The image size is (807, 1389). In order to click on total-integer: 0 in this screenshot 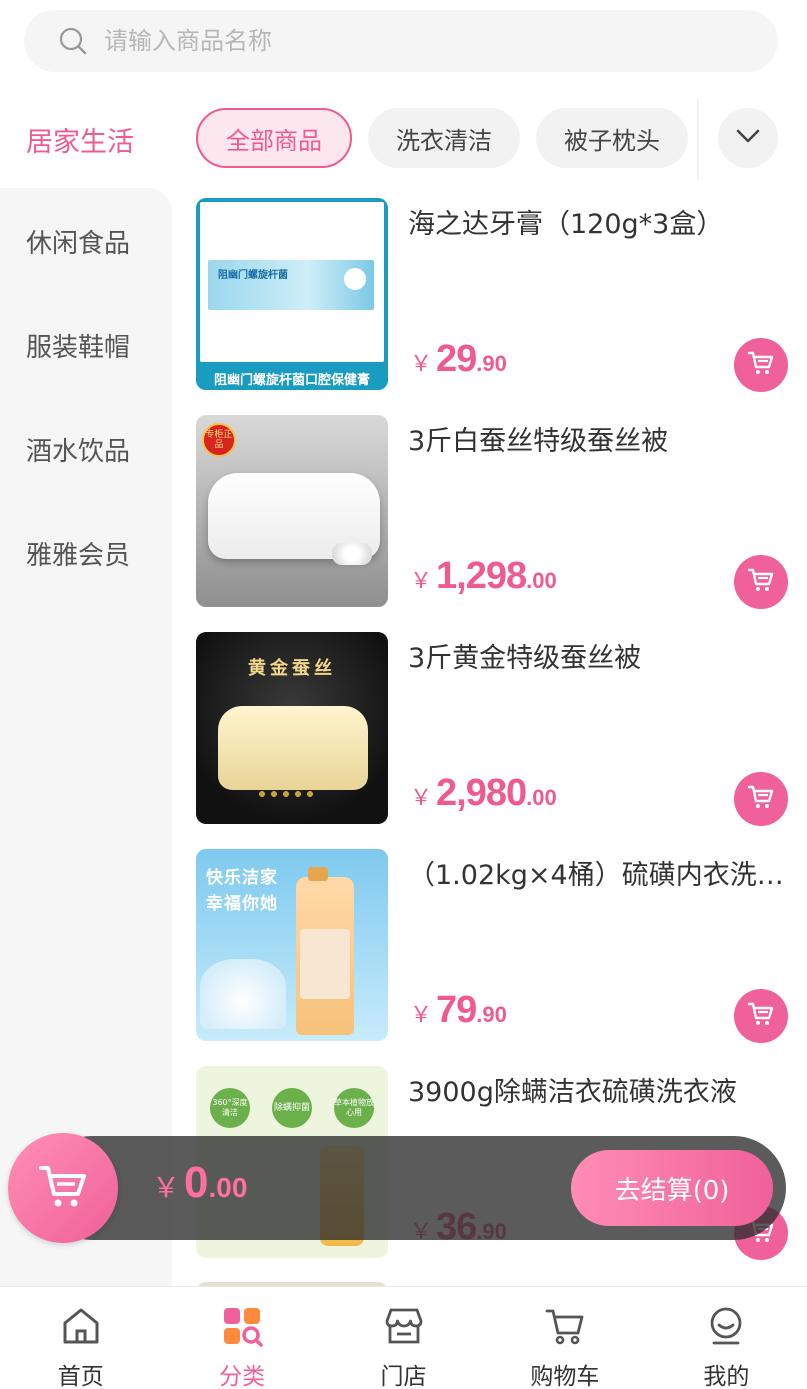, I will do `click(196, 1182)`.